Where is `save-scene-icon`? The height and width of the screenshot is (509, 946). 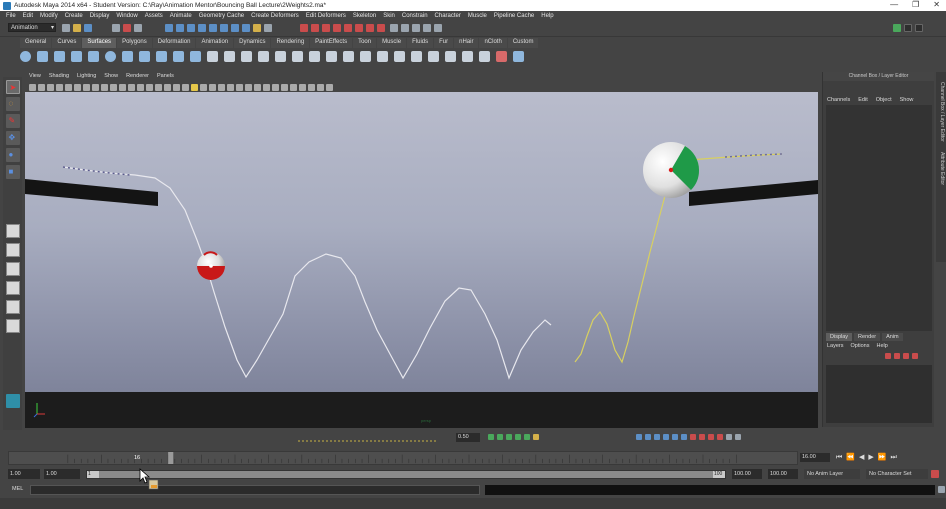
save-scene-icon is located at coordinates (88, 28).